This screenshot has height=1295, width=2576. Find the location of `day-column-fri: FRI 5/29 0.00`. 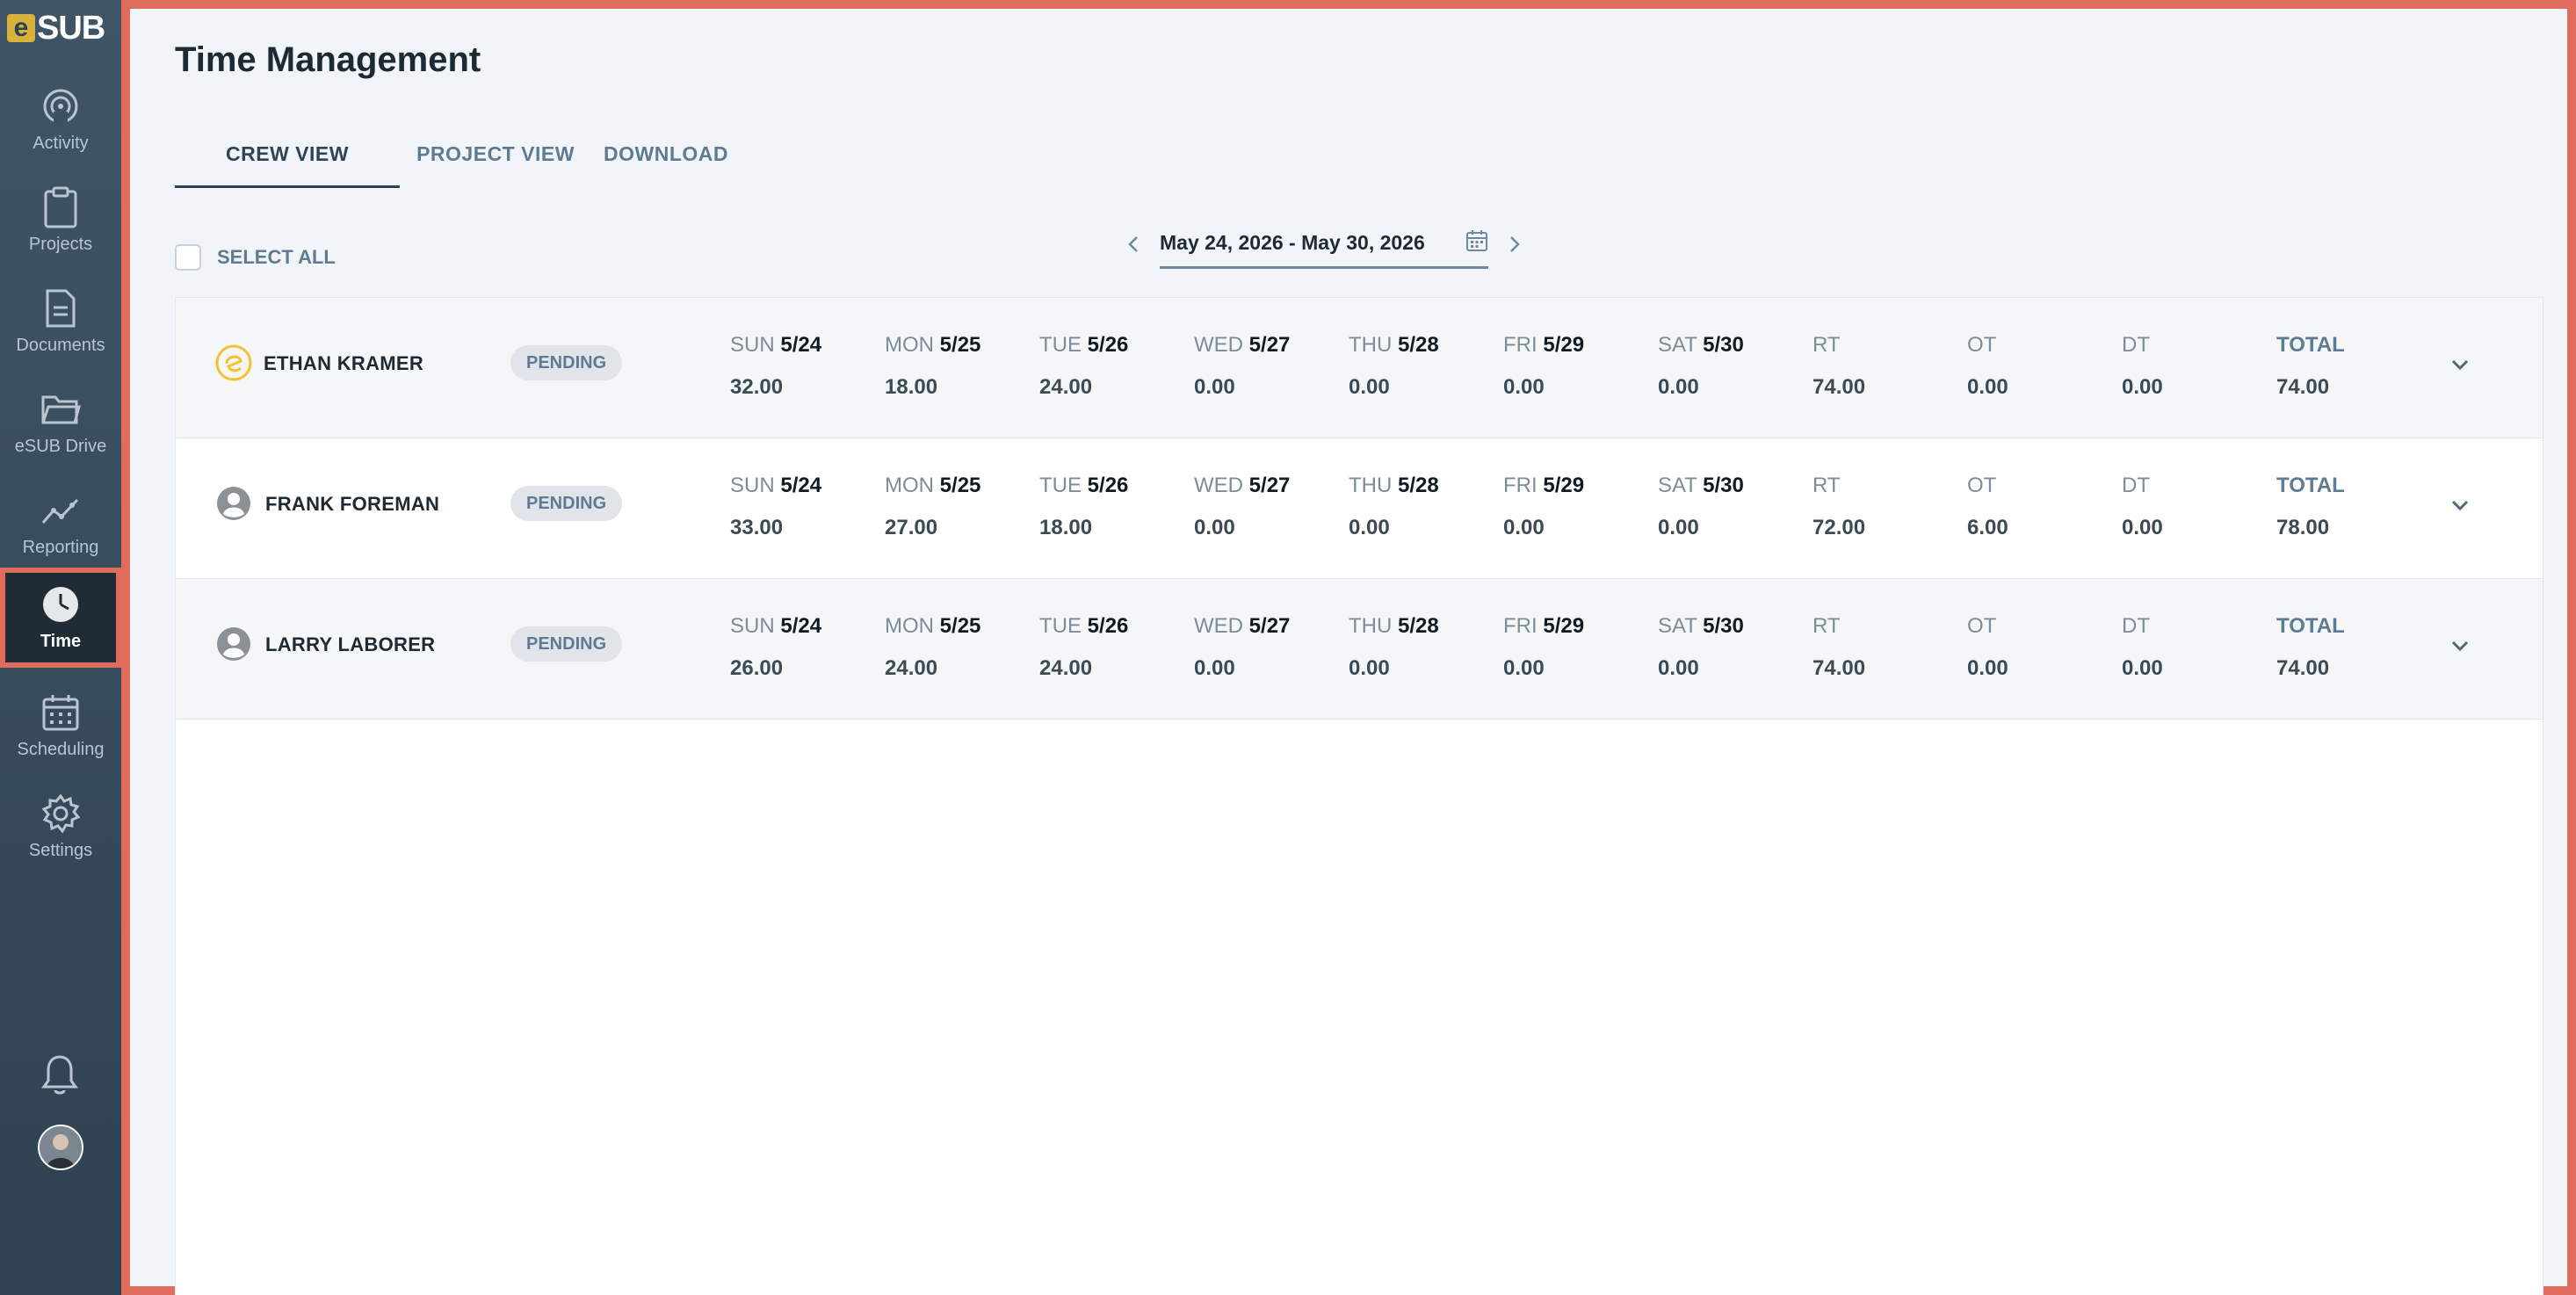

day-column-fri: FRI 5/29 0.00 is located at coordinates (1543, 507).